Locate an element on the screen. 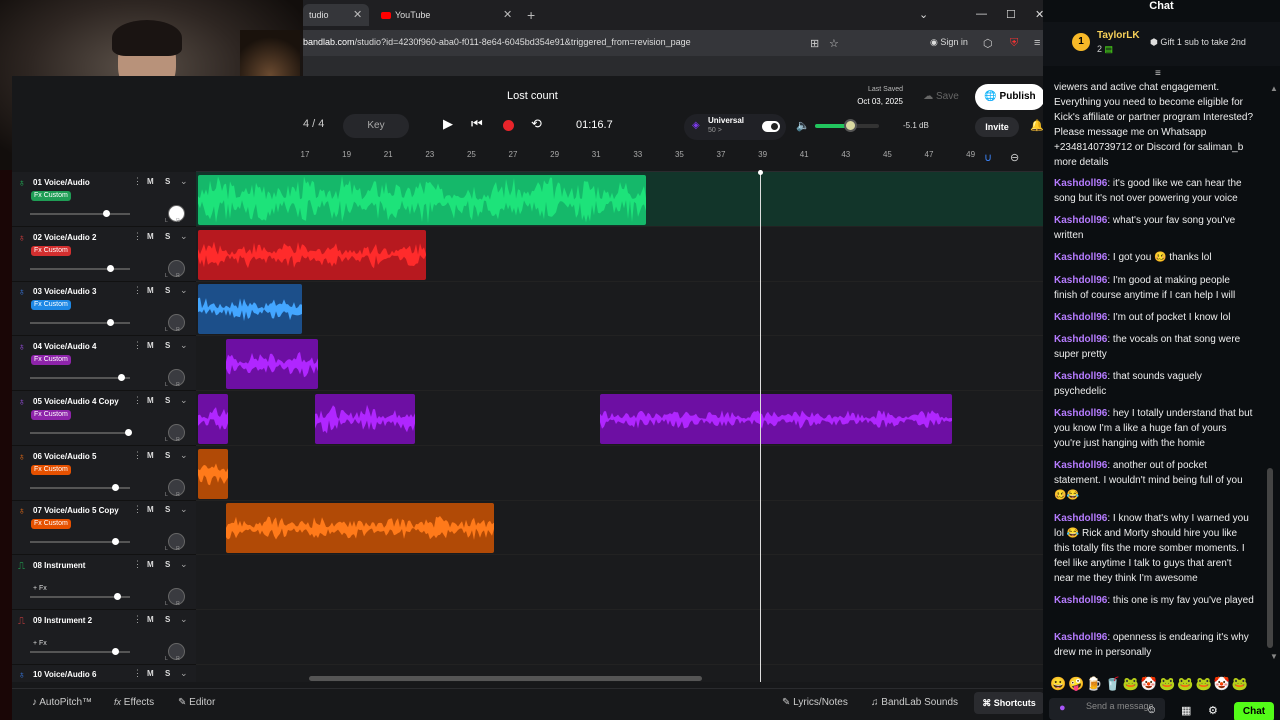 The width and height of the screenshot is (1280, 720). minimize-icon: — is located at coordinates (981, 14).